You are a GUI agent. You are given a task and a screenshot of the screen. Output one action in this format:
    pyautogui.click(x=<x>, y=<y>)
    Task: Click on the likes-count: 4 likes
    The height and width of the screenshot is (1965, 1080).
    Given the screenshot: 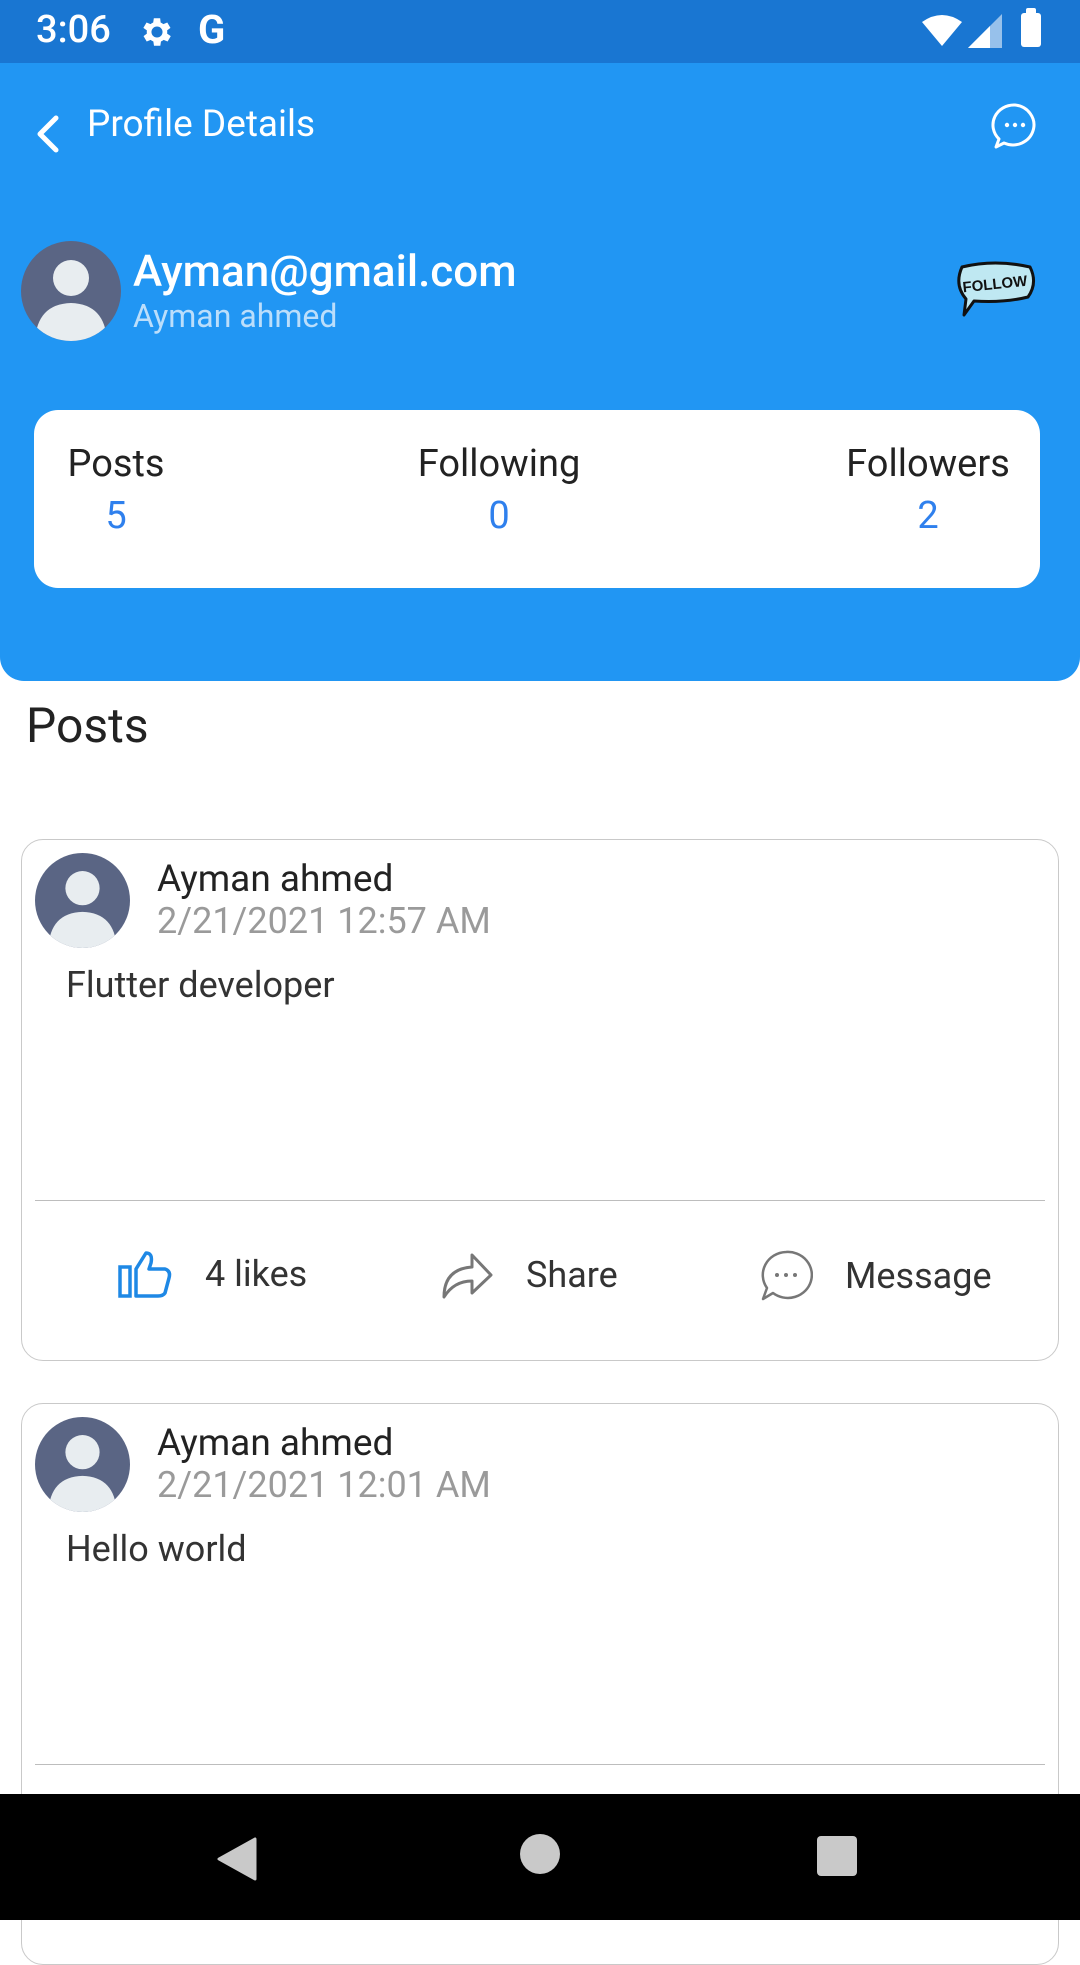 What is the action you would take?
    pyautogui.click(x=256, y=1274)
    